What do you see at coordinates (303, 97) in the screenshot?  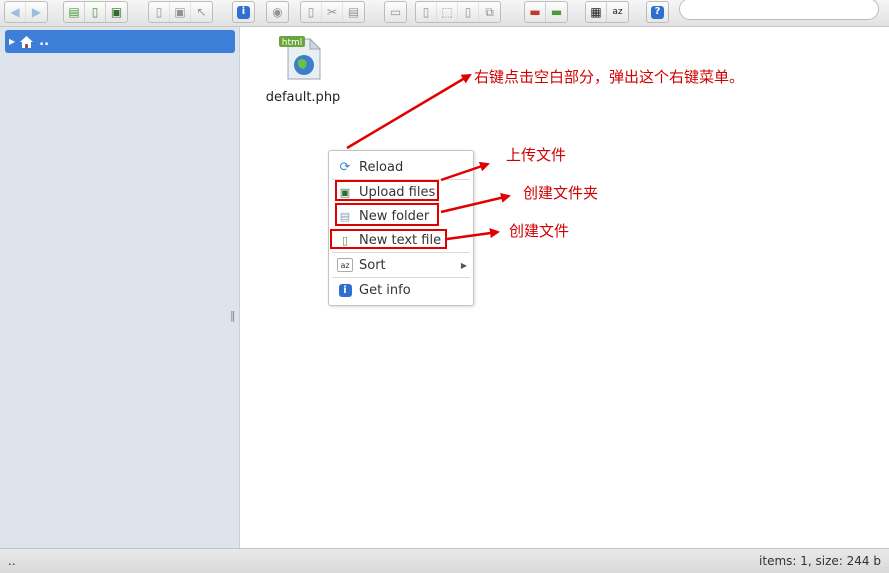 I see `file-name: default.php` at bounding box center [303, 97].